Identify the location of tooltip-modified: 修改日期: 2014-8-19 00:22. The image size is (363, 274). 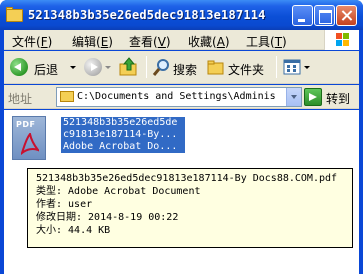
(107, 217).